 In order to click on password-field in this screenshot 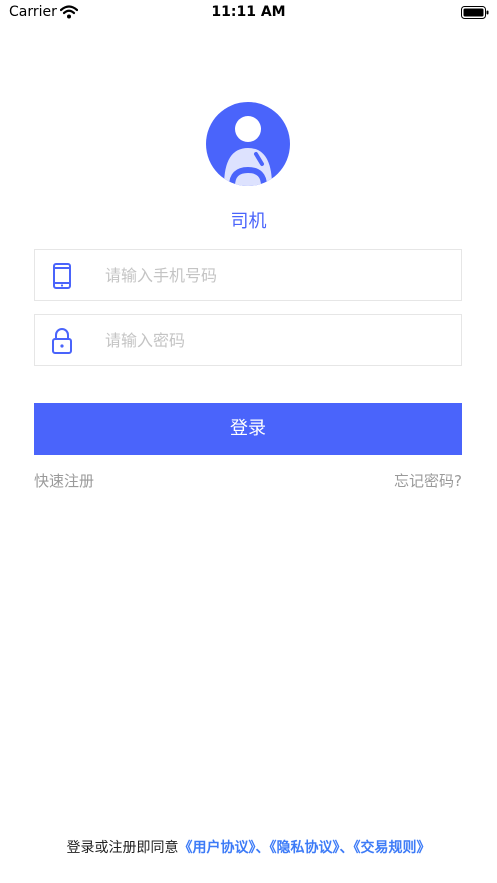, I will do `click(248, 340)`.